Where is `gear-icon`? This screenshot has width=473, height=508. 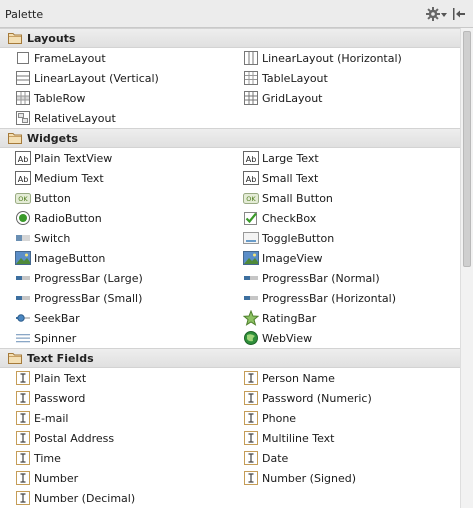
gear-icon is located at coordinates (433, 14).